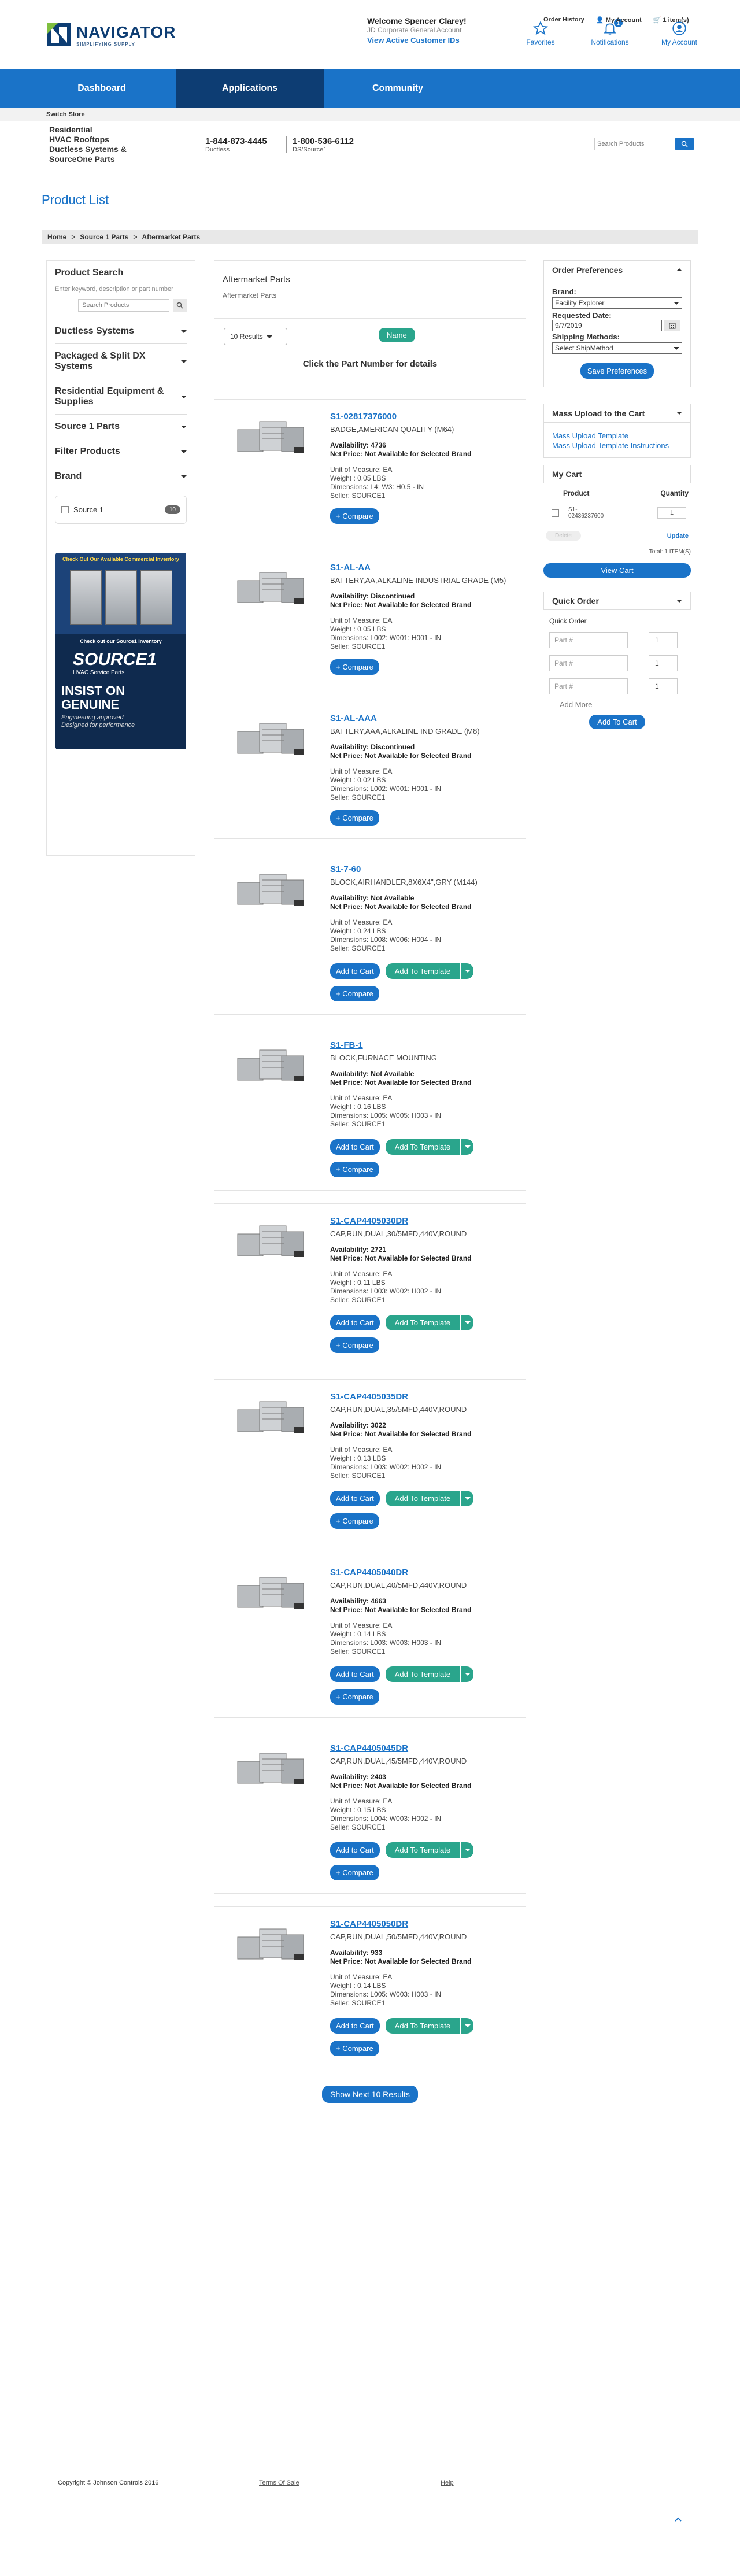  Describe the element at coordinates (678, 2519) in the screenshot. I see `back-to-top-button` at that location.